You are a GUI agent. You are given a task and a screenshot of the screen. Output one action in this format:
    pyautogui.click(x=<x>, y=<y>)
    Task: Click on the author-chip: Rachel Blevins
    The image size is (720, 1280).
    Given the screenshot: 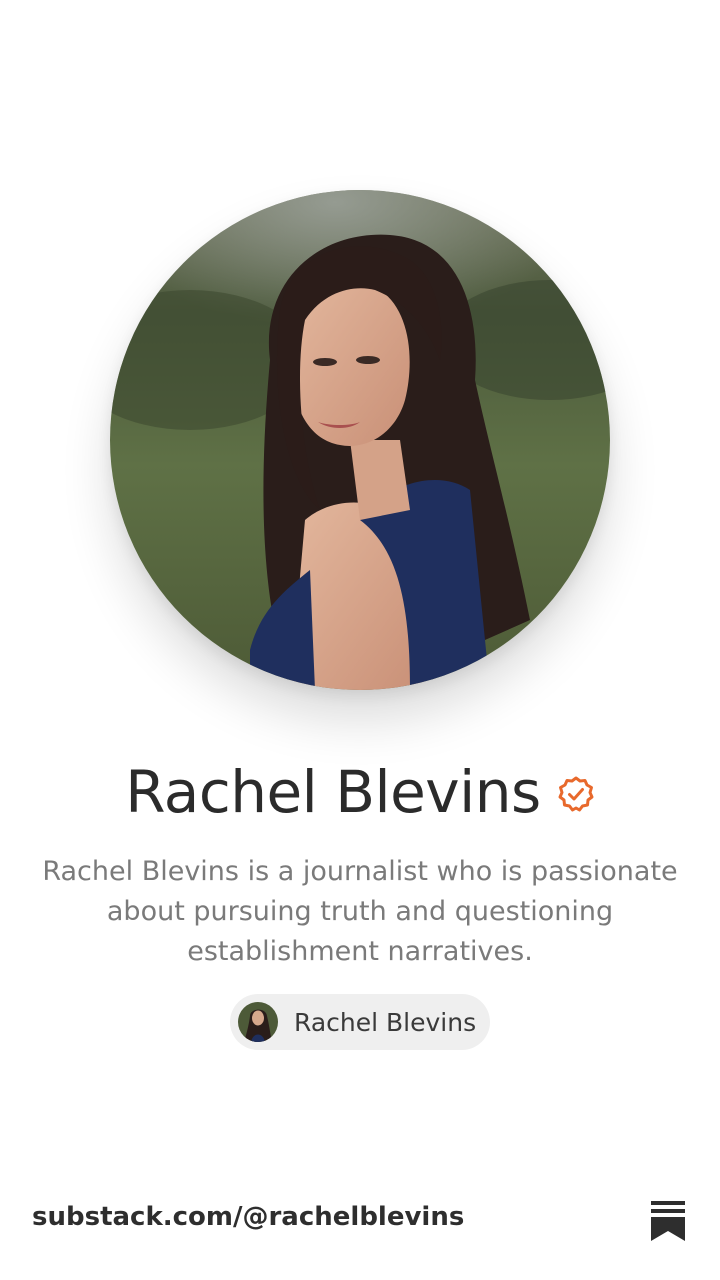 What is the action you would take?
    pyautogui.click(x=360, y=1022)
    